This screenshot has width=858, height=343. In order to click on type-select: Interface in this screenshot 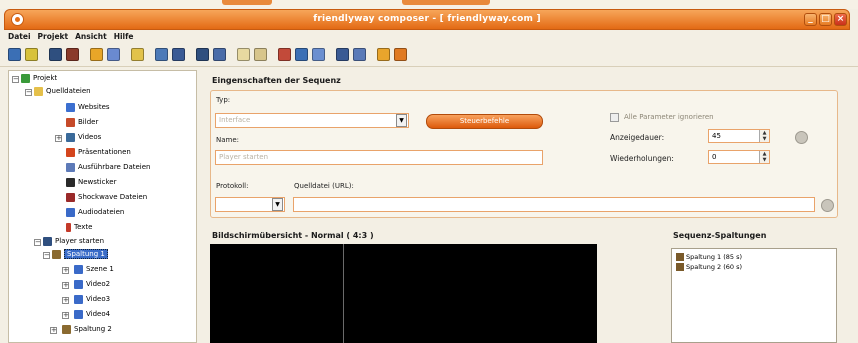, I will do `click(312, 120)`.